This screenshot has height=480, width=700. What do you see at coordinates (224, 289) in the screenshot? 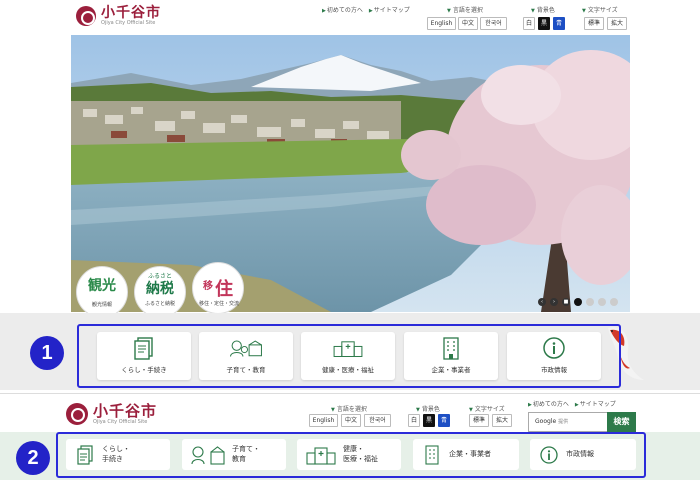
I see `relocation-badge-title: 住` at bounding box center [224, 289].